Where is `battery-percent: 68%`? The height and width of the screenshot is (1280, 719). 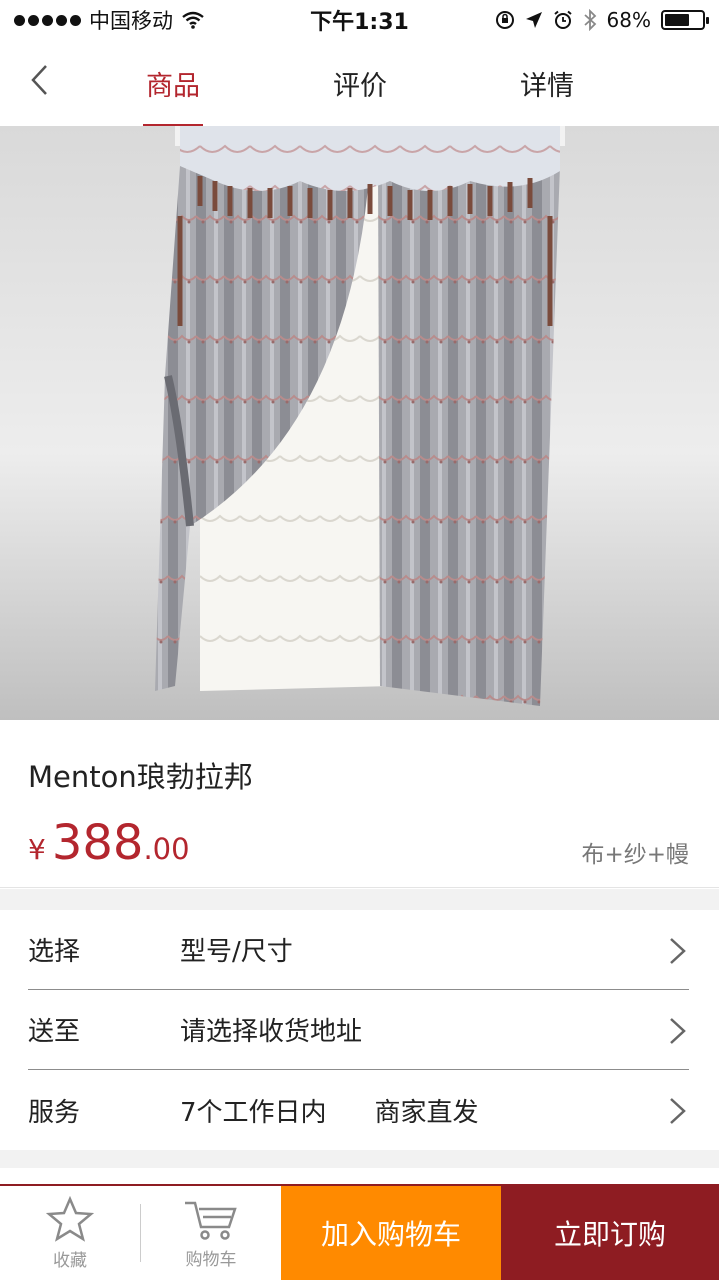 battery-percent: 68% is located at coordinates (628, 20).